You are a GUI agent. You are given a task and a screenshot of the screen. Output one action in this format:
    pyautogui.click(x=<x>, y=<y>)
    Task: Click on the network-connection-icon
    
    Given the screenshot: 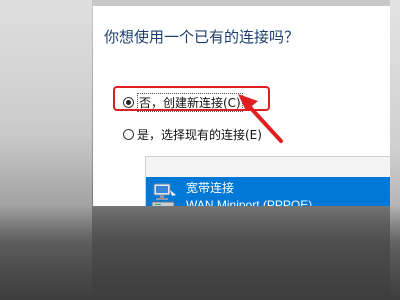 What is the action you would take?
    pyautogui.click(x=163, y=194)
    